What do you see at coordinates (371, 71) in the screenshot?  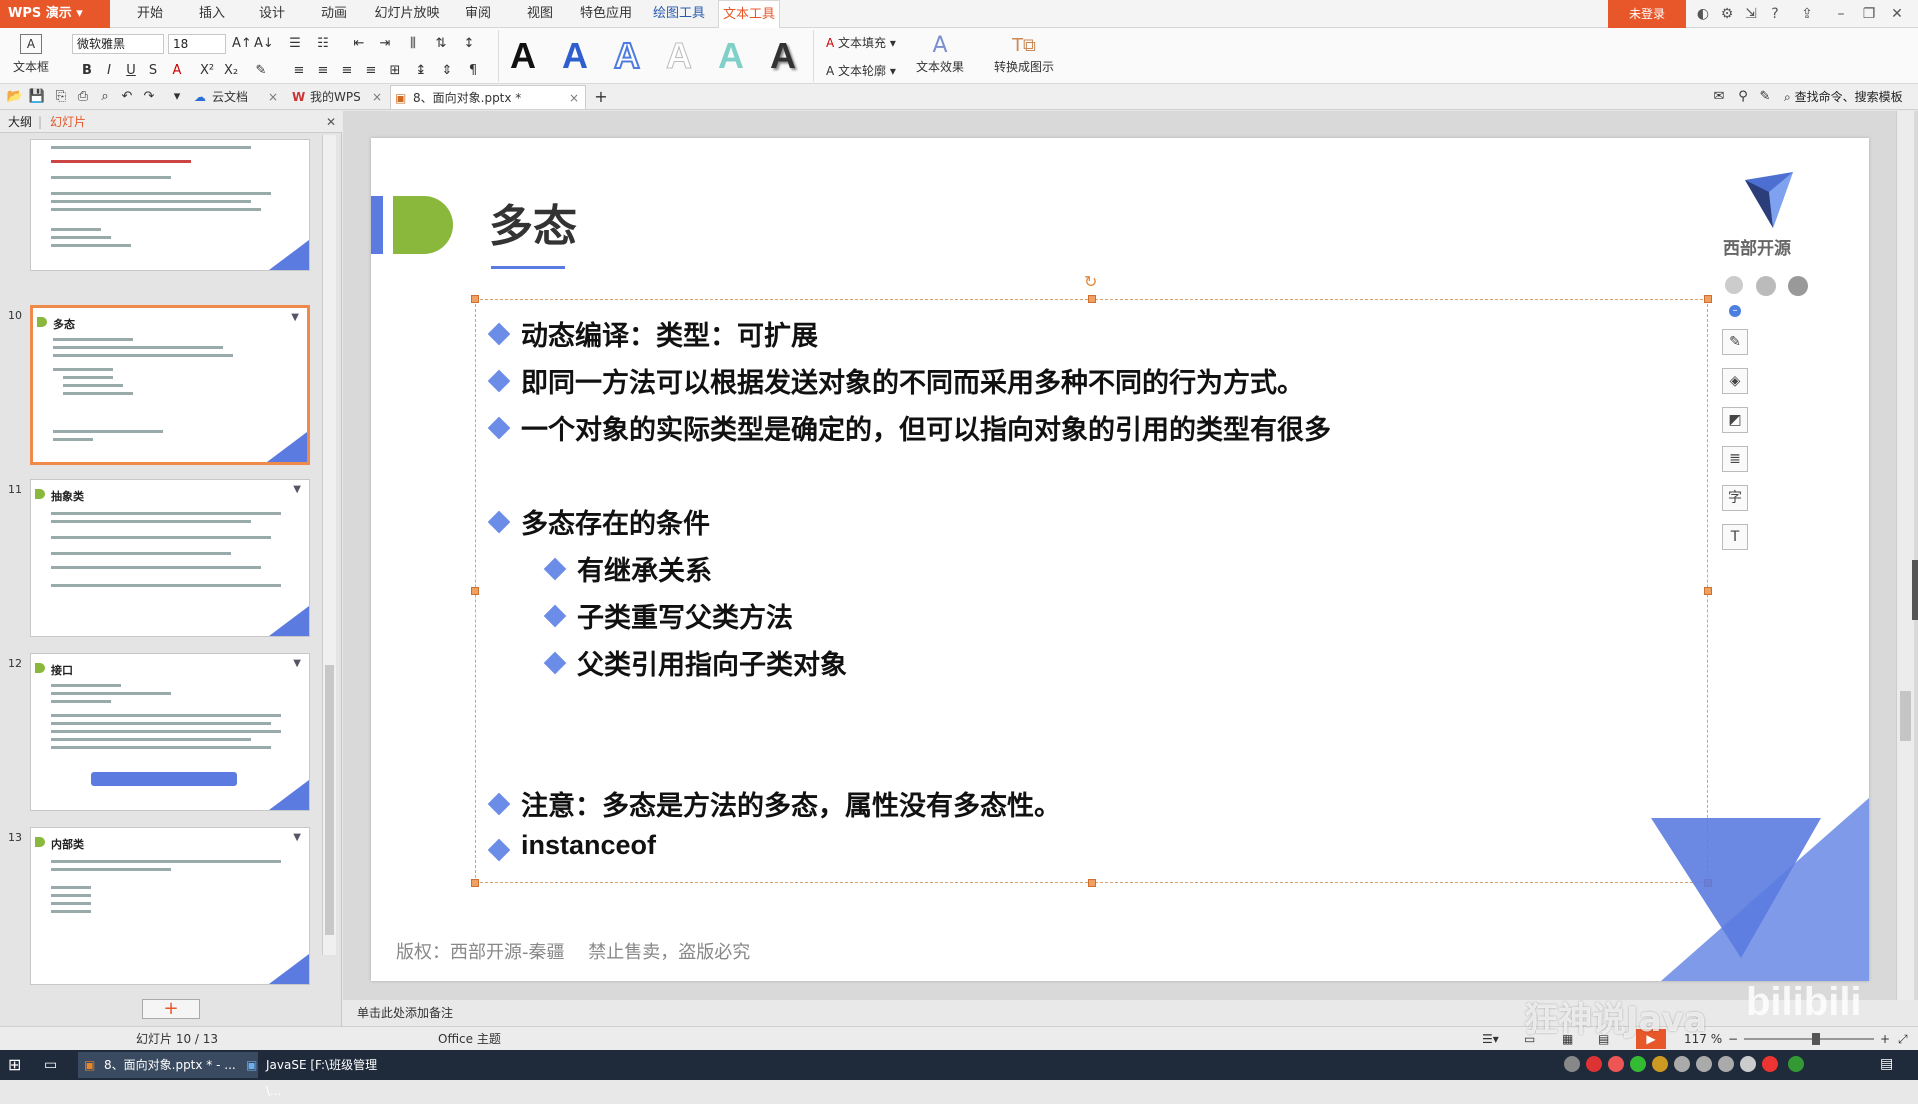 I see `justify-icon: ≡` at bounding box center [371, 71].